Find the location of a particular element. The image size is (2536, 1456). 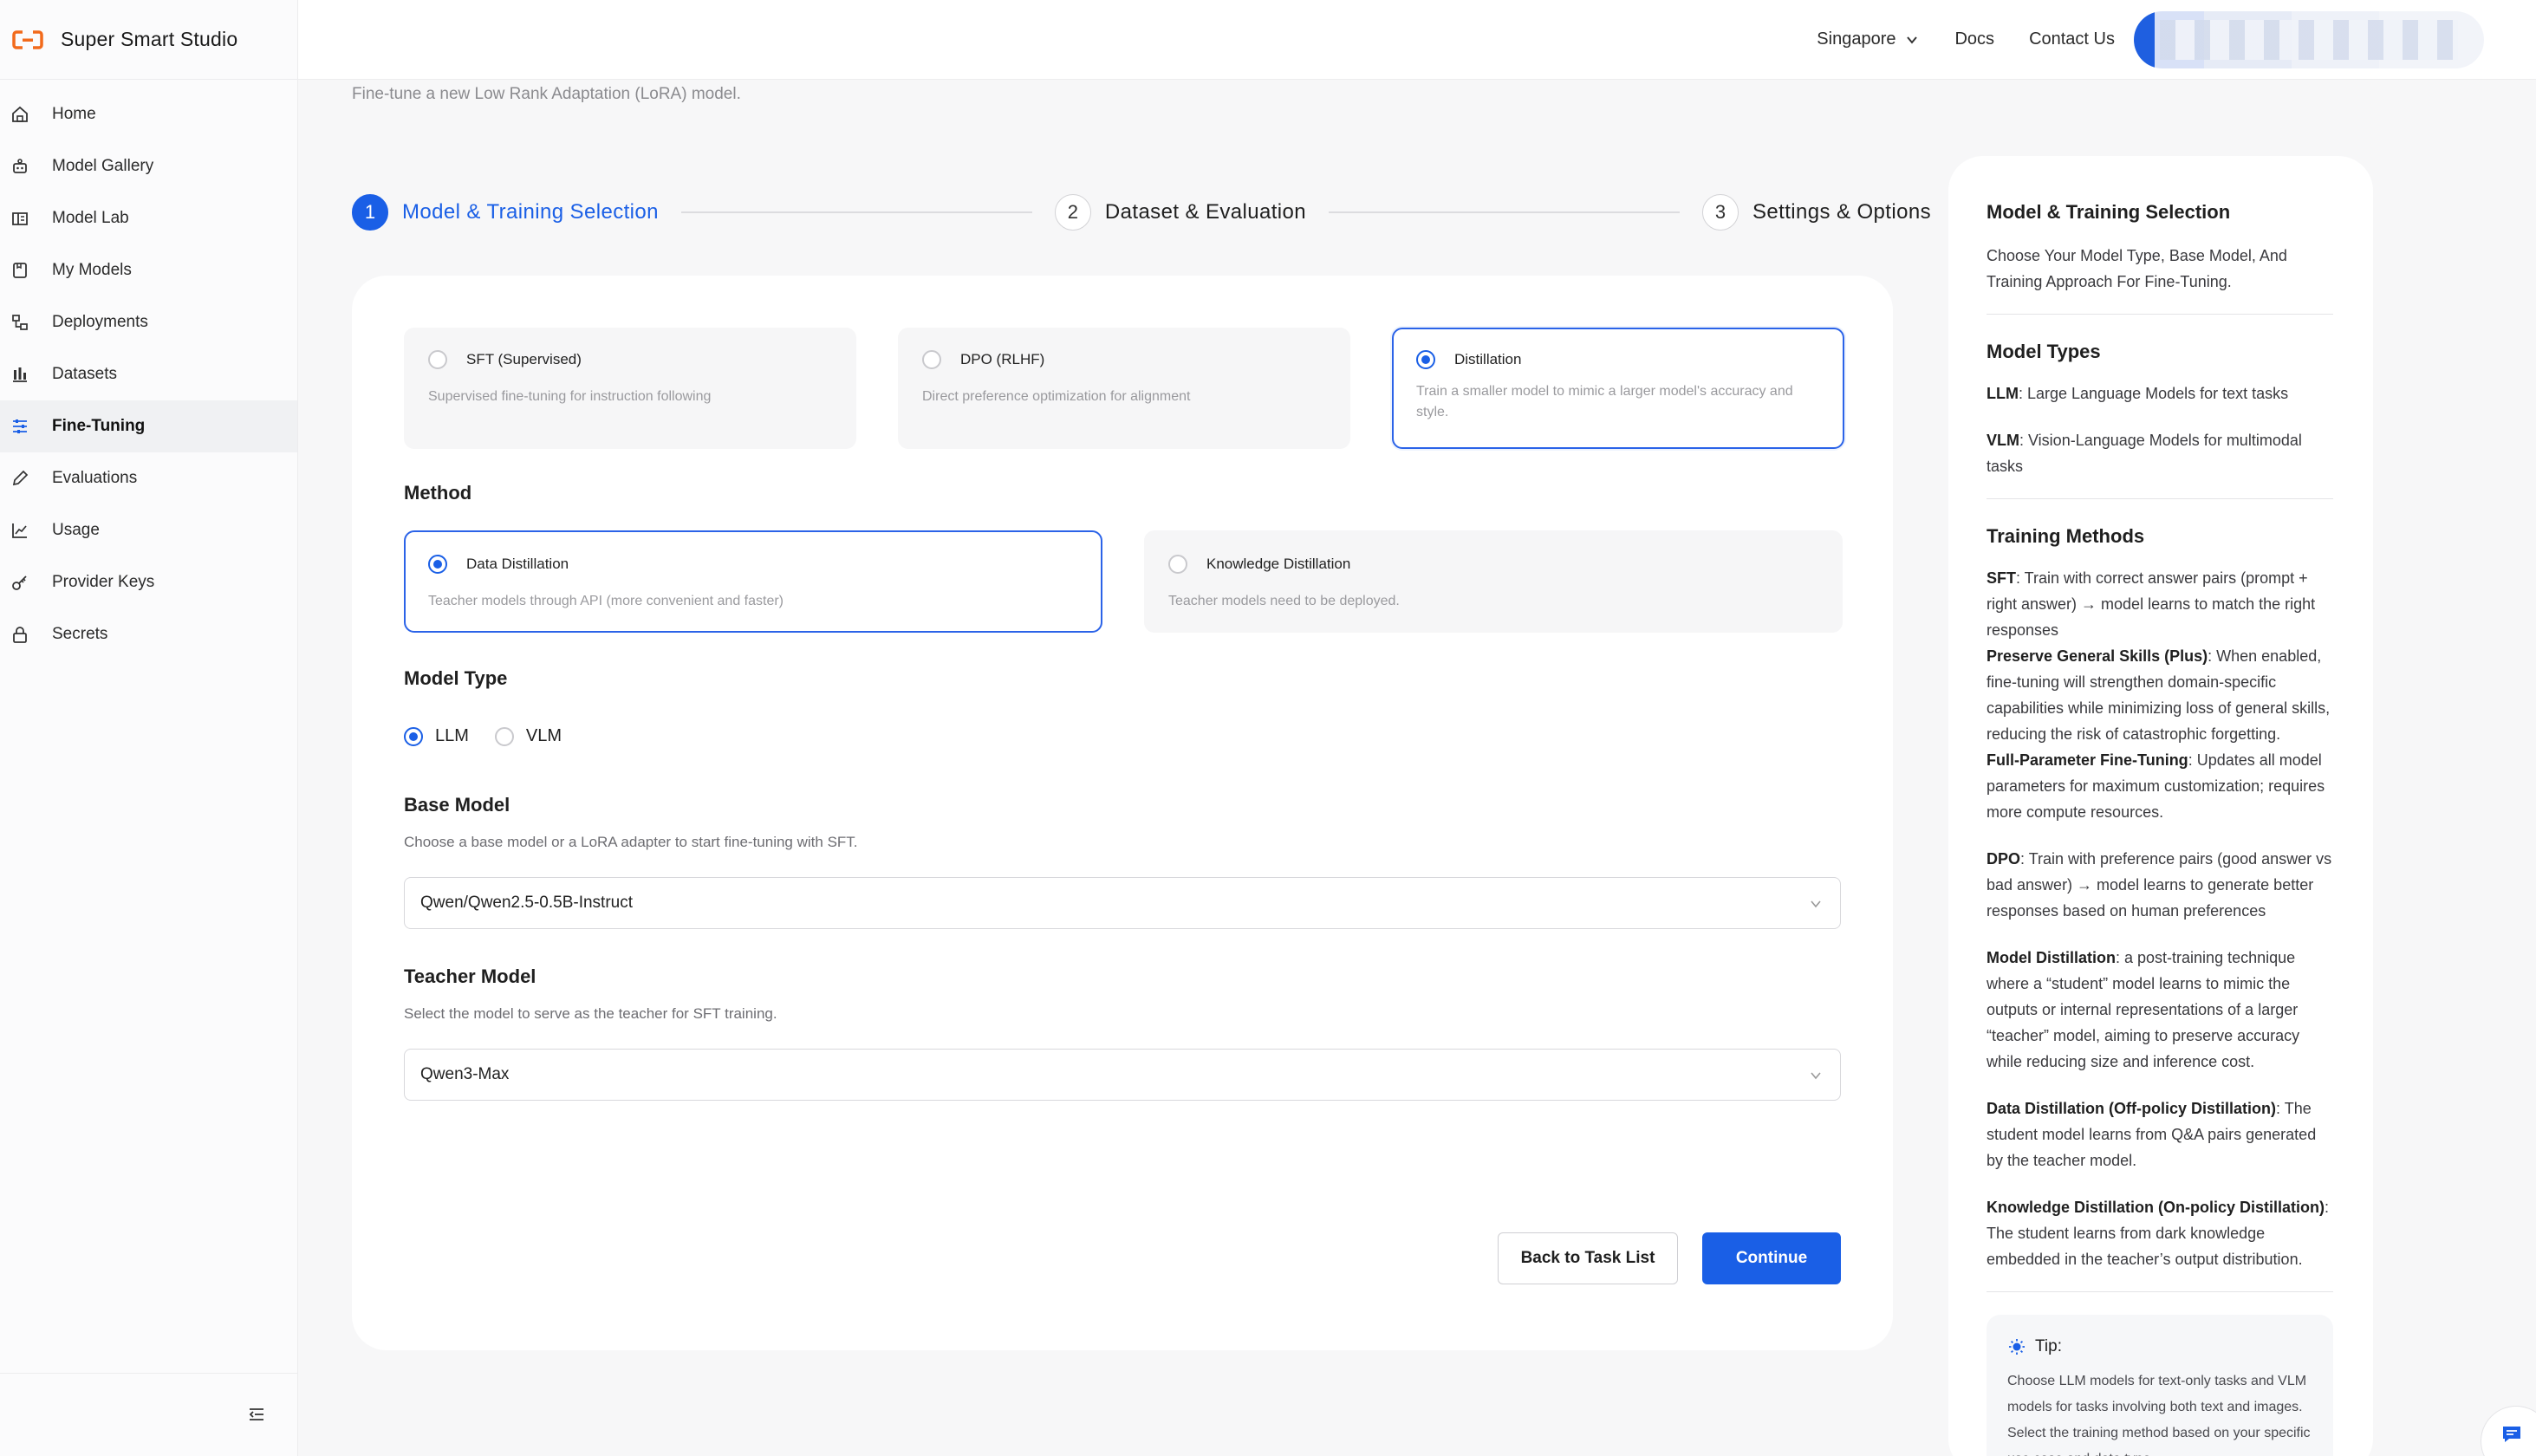

sidebar-item-secrets: Secrets is located at coordinates (148, 634).